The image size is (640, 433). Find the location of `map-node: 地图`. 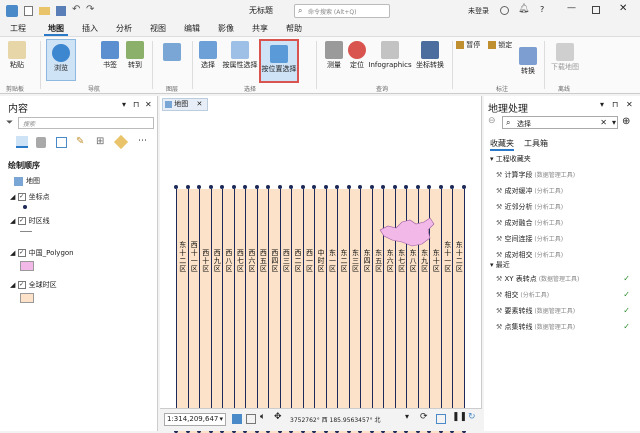

map-node: 地图 is located at coordinates (27, 181).